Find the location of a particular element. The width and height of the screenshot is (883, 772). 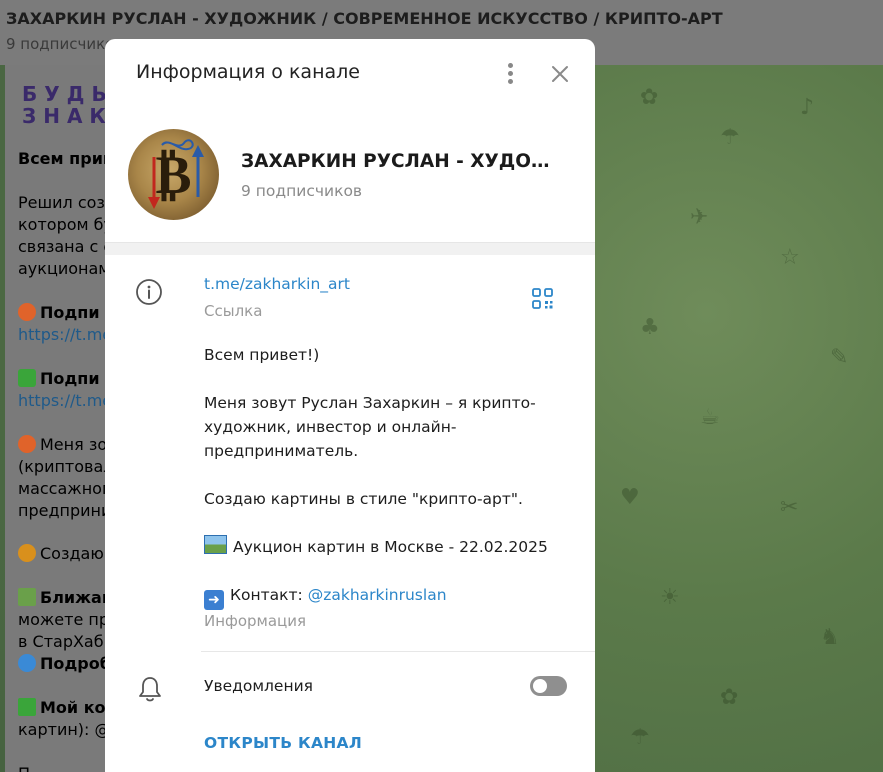

description-auction: Аукцион картин в Москве - 22.02.2025 is located at coordinates (376, 547).